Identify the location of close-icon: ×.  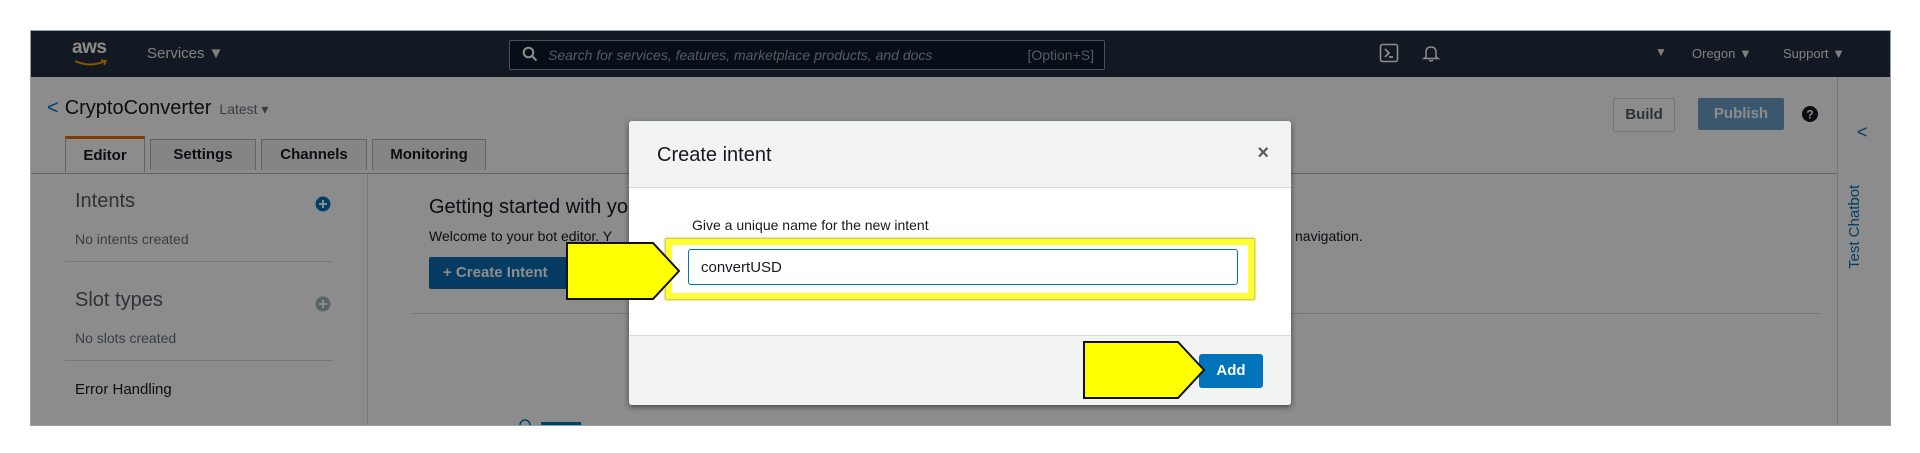
(1263, 153).